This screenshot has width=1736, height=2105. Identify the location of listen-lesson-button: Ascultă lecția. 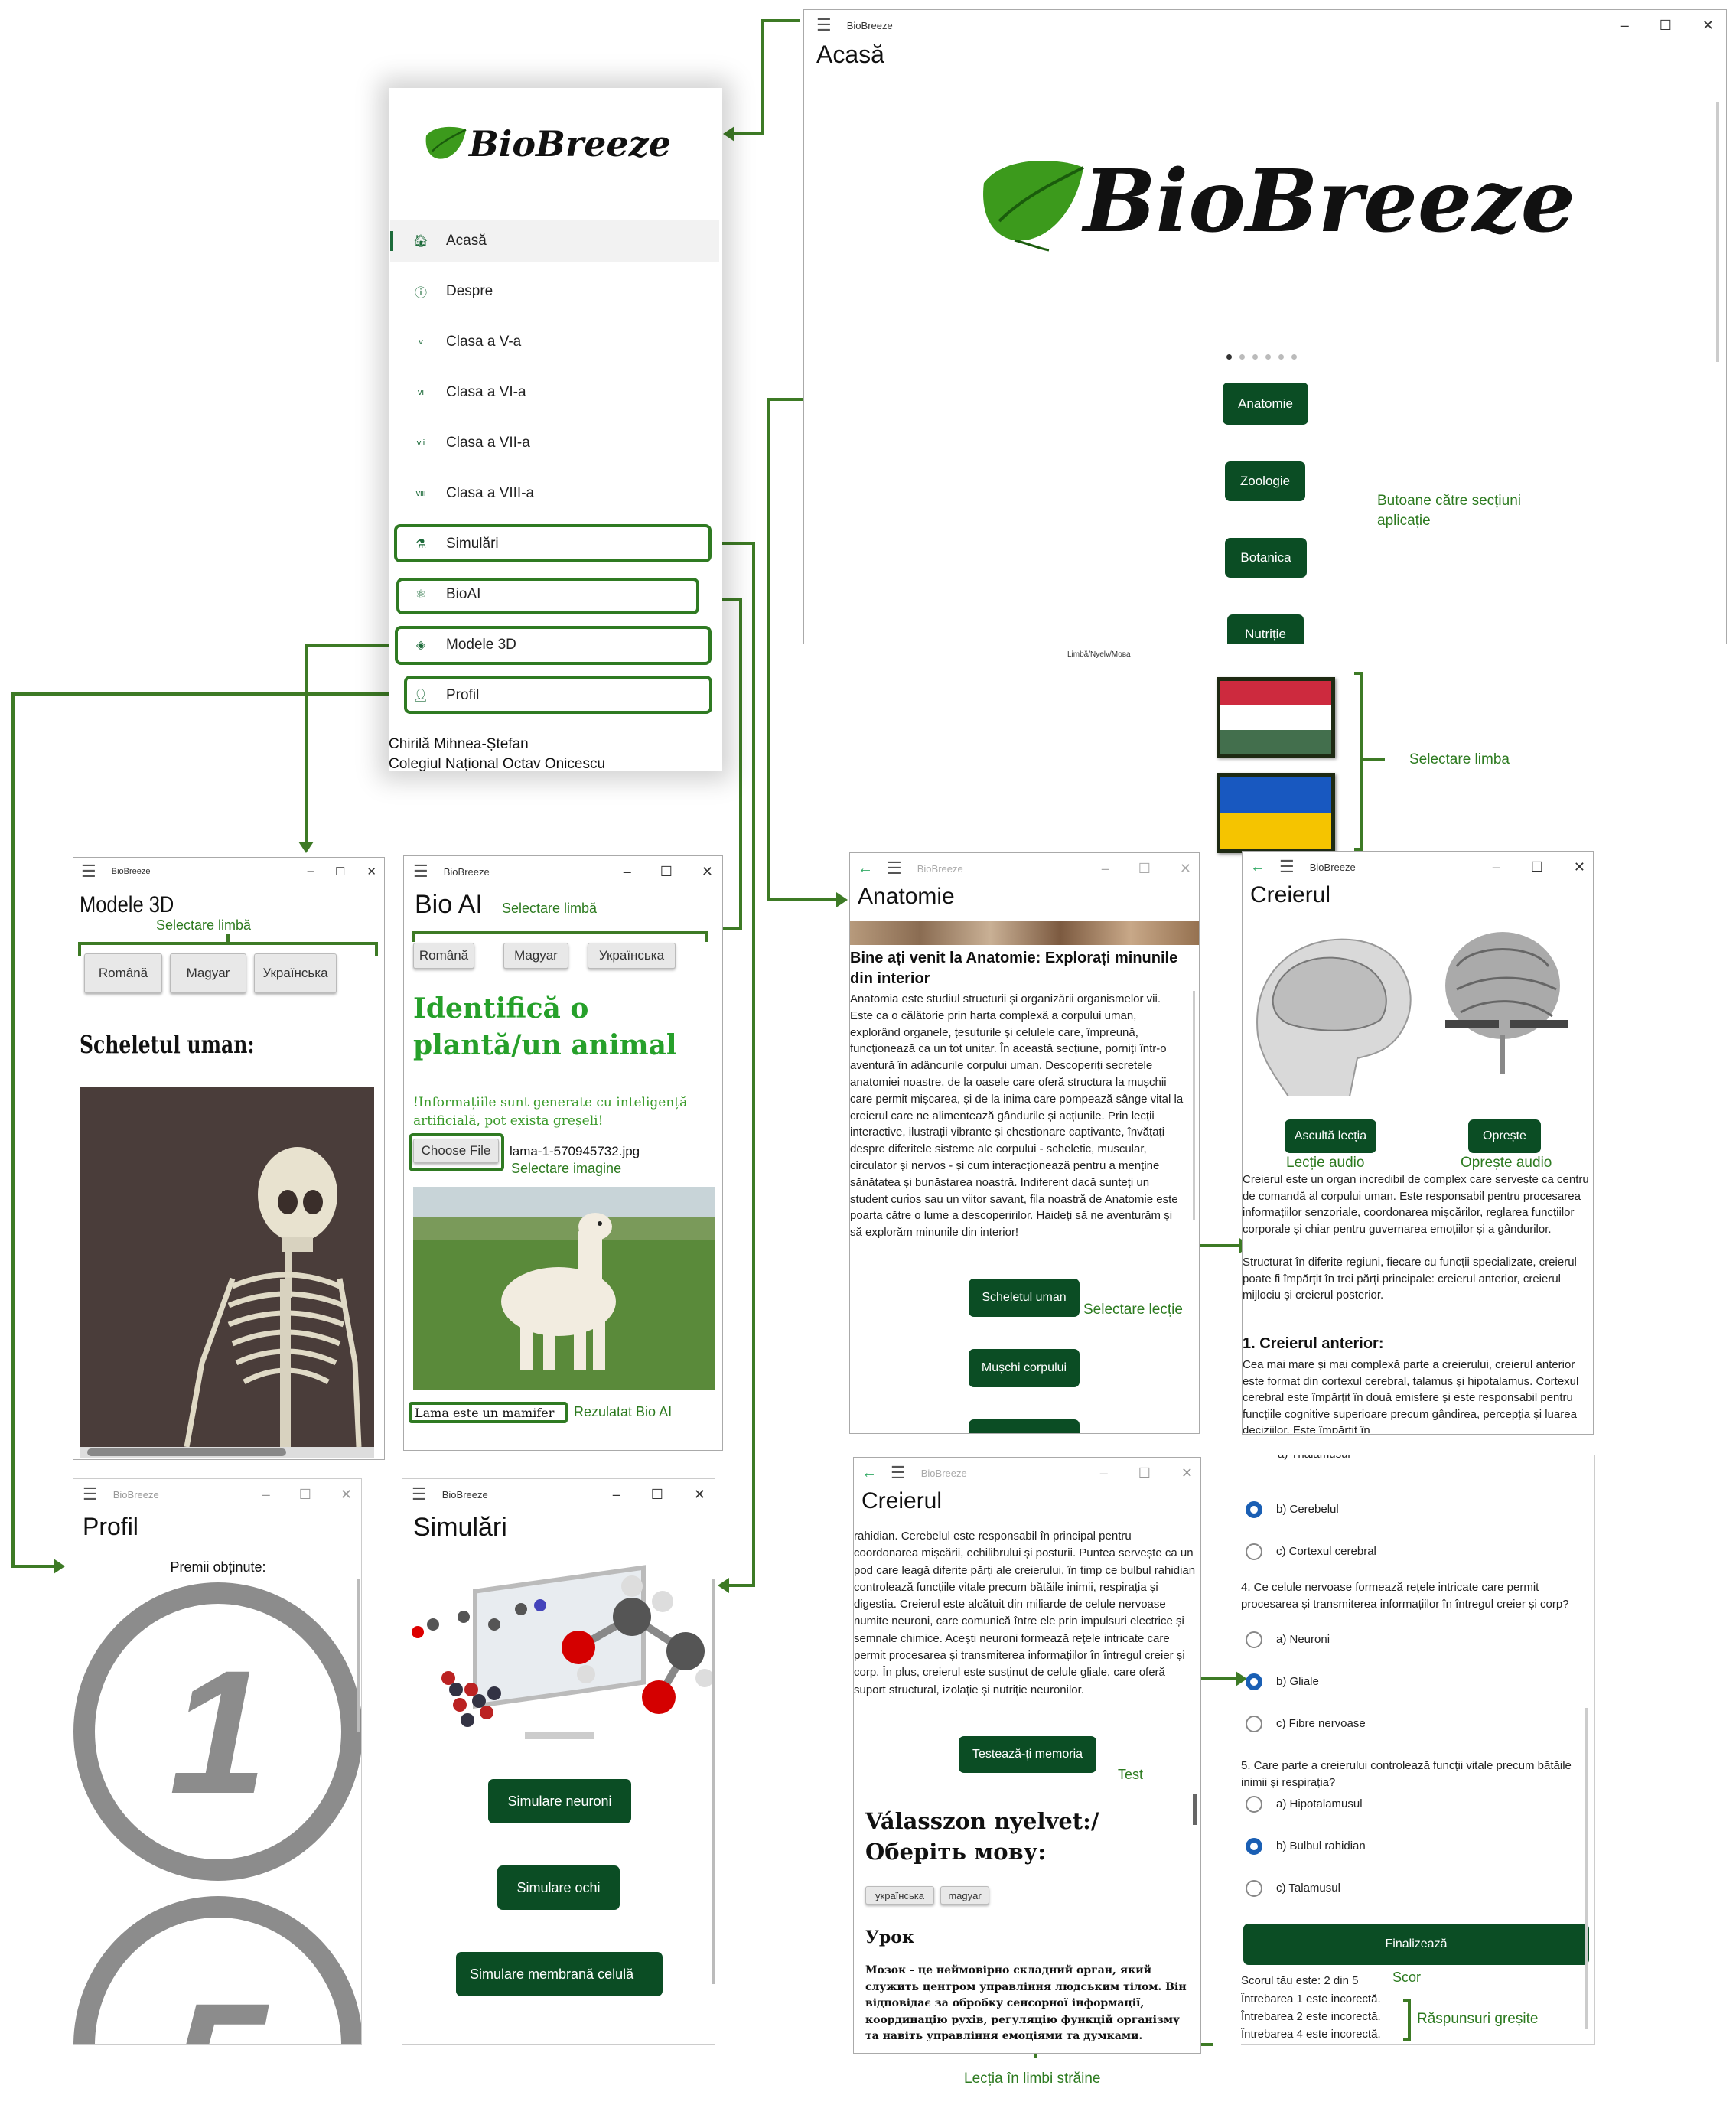
(1330, 1136).